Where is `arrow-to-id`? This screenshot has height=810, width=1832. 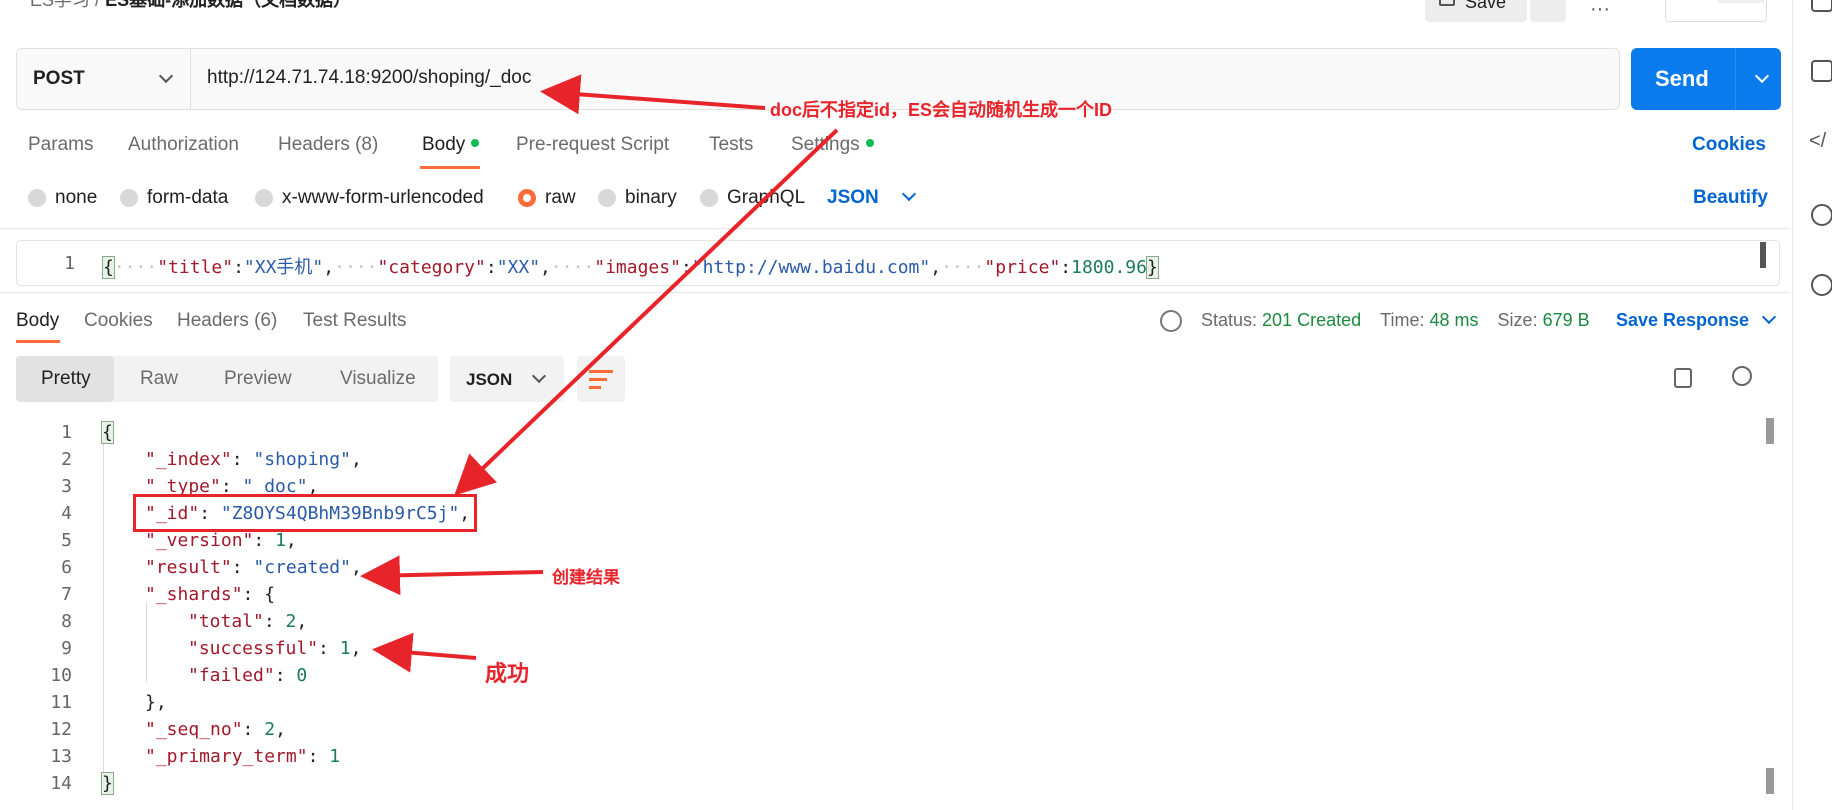
arrow-to-id is located at coordinates (646, 312).